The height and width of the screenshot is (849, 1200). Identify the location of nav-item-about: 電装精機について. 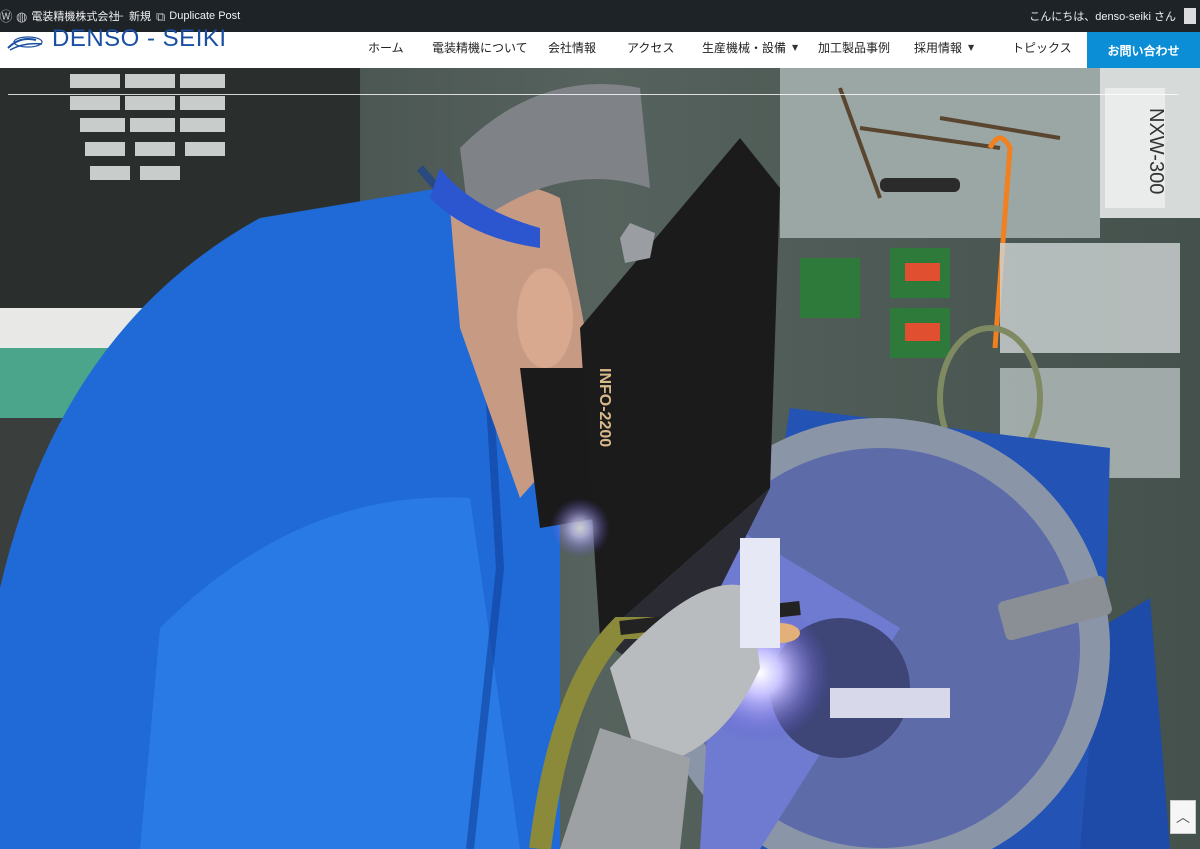
(480, 47).